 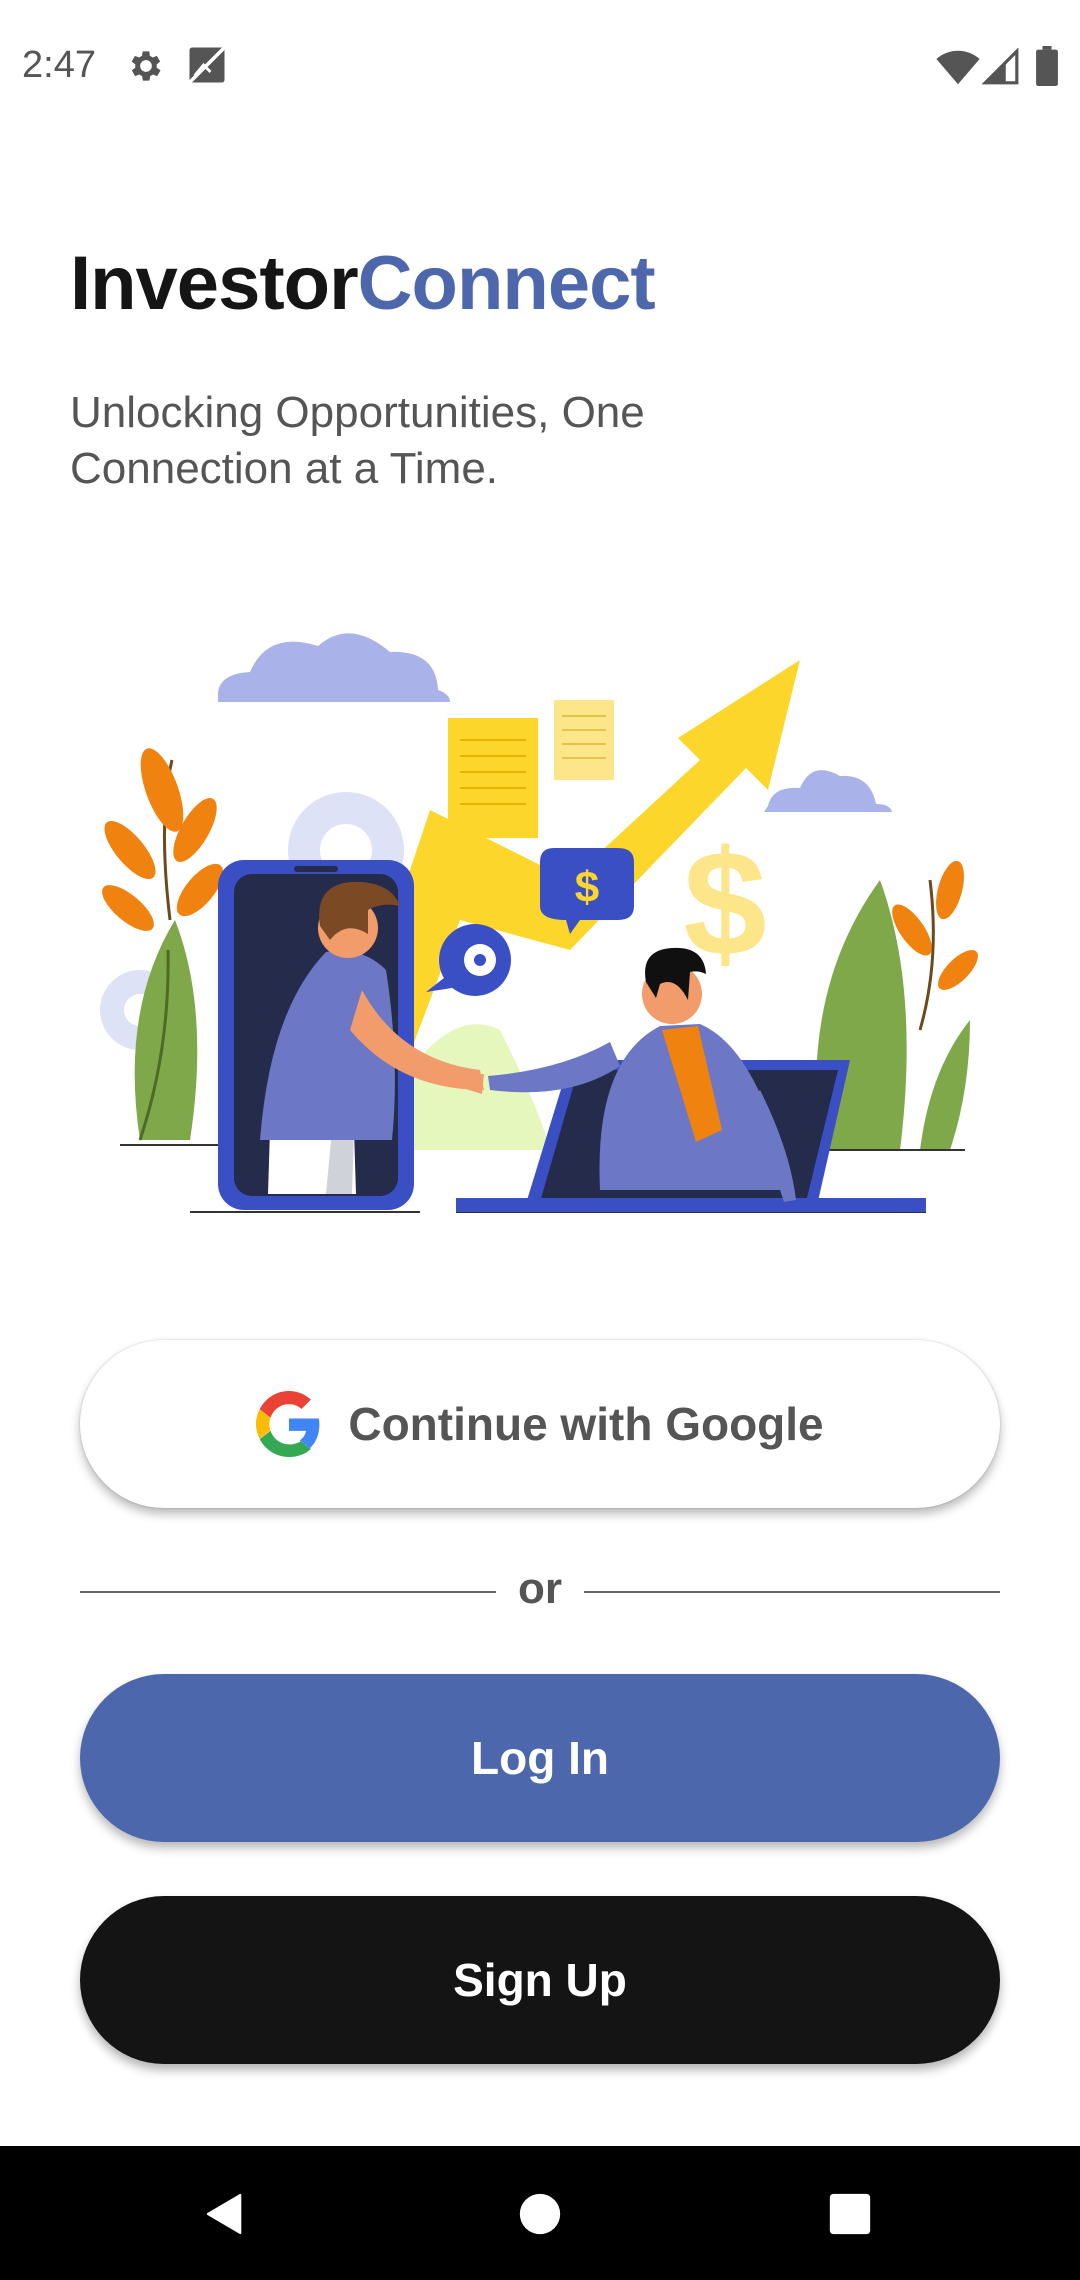 What do you see at coordinates (59, 65) in the screenshot?
I see `status-time: 2:47` at bounding box center [59, 65].